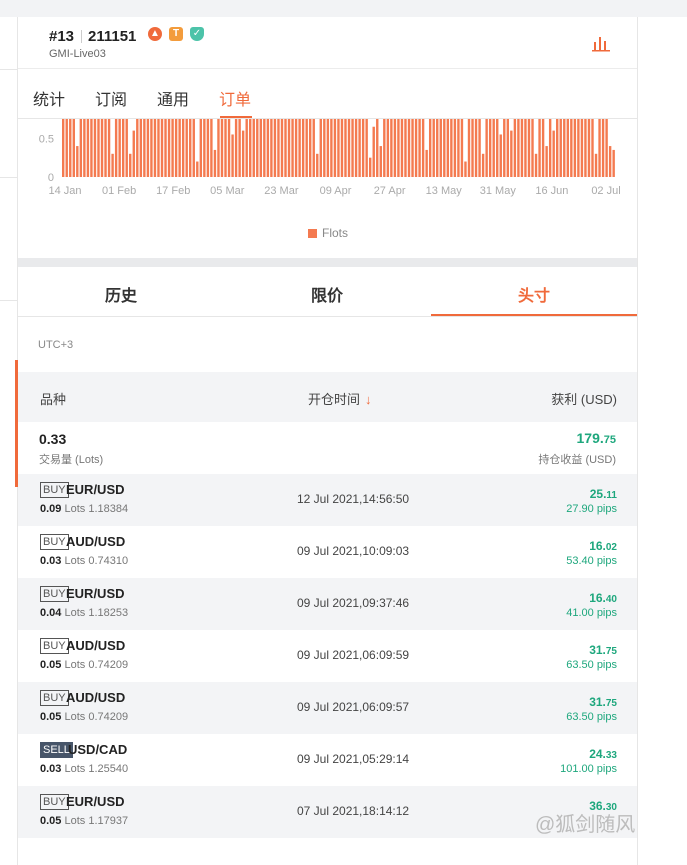 The height and width of the screenshot is (865, 687). What do you see at coordinates (155, 34) in the screenshot?
I see `flame-icon: ▲` at bounding box center [155, 34].